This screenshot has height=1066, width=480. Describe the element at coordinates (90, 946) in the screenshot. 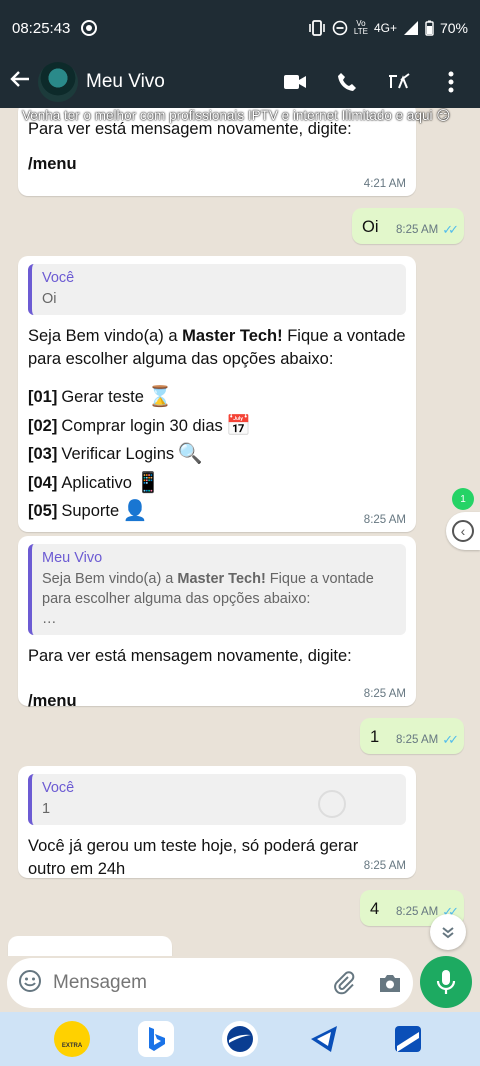

I see `message-incoming` at that location.